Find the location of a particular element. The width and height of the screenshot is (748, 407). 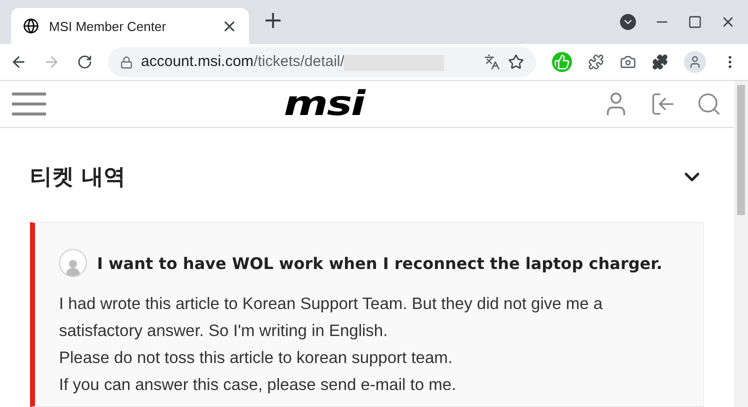

camera-icon is located at coordinates (628, 62).